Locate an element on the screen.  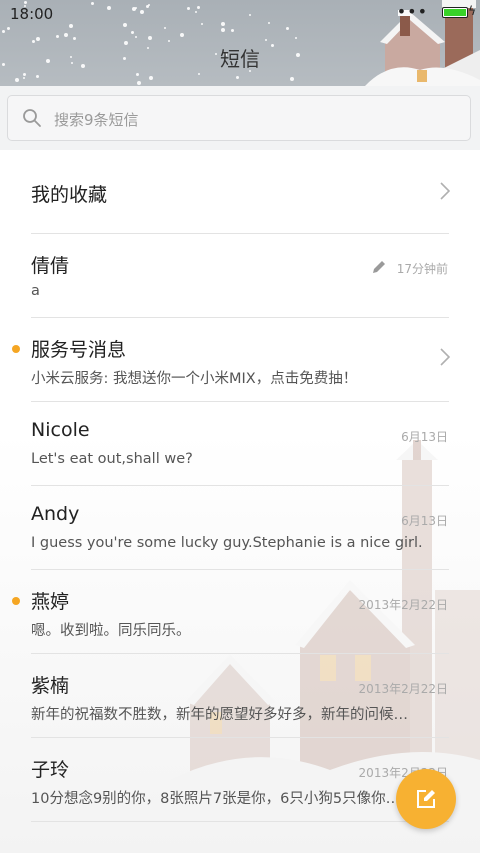
contact-name: 倩倩 is located at coordinates (50, 266).